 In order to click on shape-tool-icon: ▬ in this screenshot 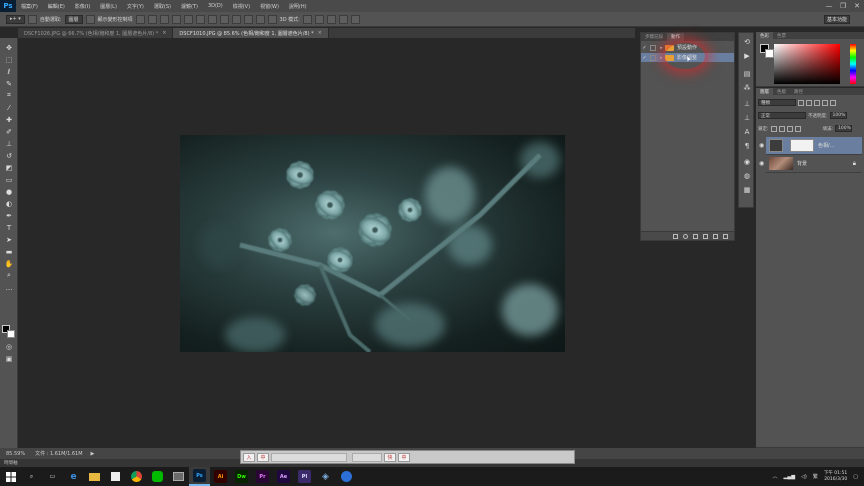, I will do `click(9, 251)`.